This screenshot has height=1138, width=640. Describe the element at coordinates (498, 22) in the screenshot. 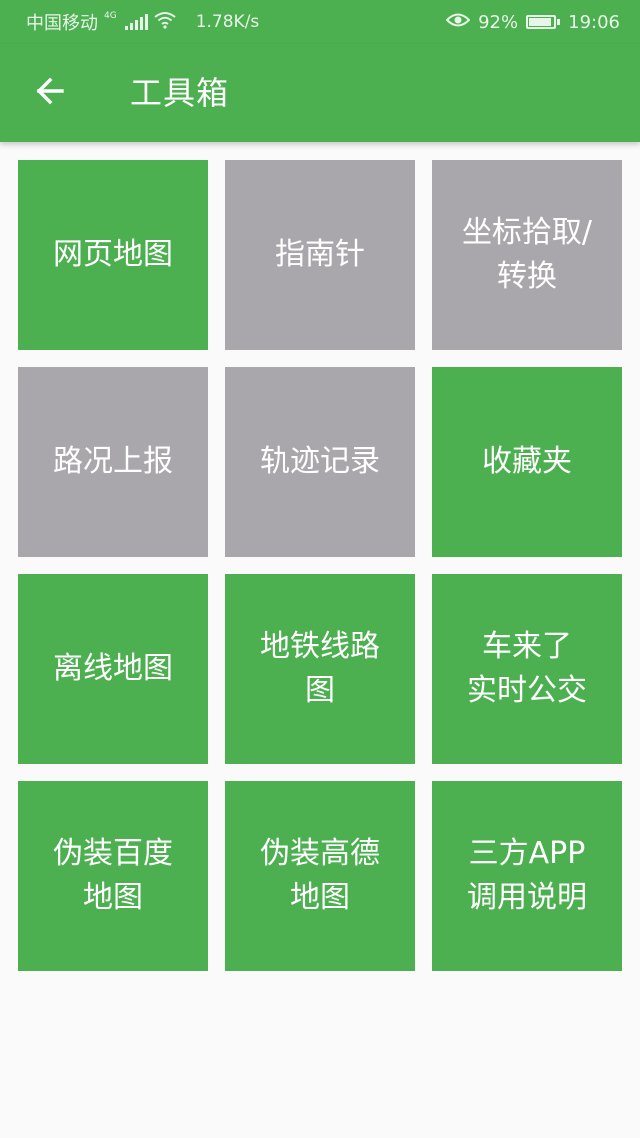

I see `battery-percent: 92%` at that location.